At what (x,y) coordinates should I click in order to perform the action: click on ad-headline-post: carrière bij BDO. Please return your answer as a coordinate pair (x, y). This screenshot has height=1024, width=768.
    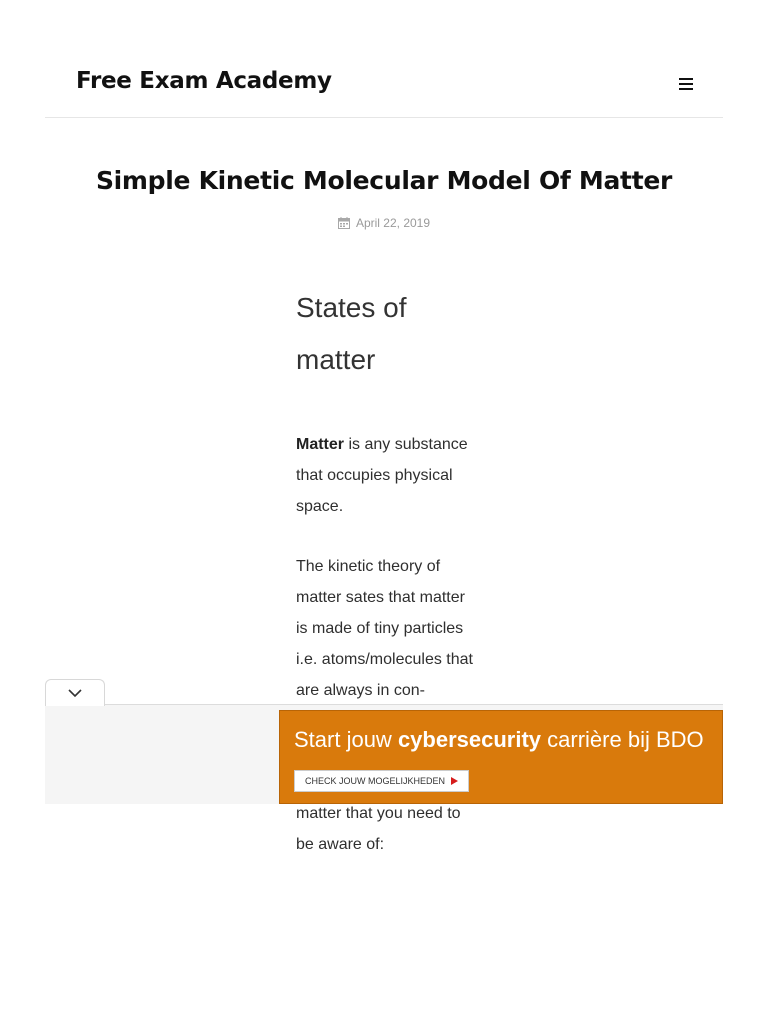
    Looking at the image, I should click on (622, 739).